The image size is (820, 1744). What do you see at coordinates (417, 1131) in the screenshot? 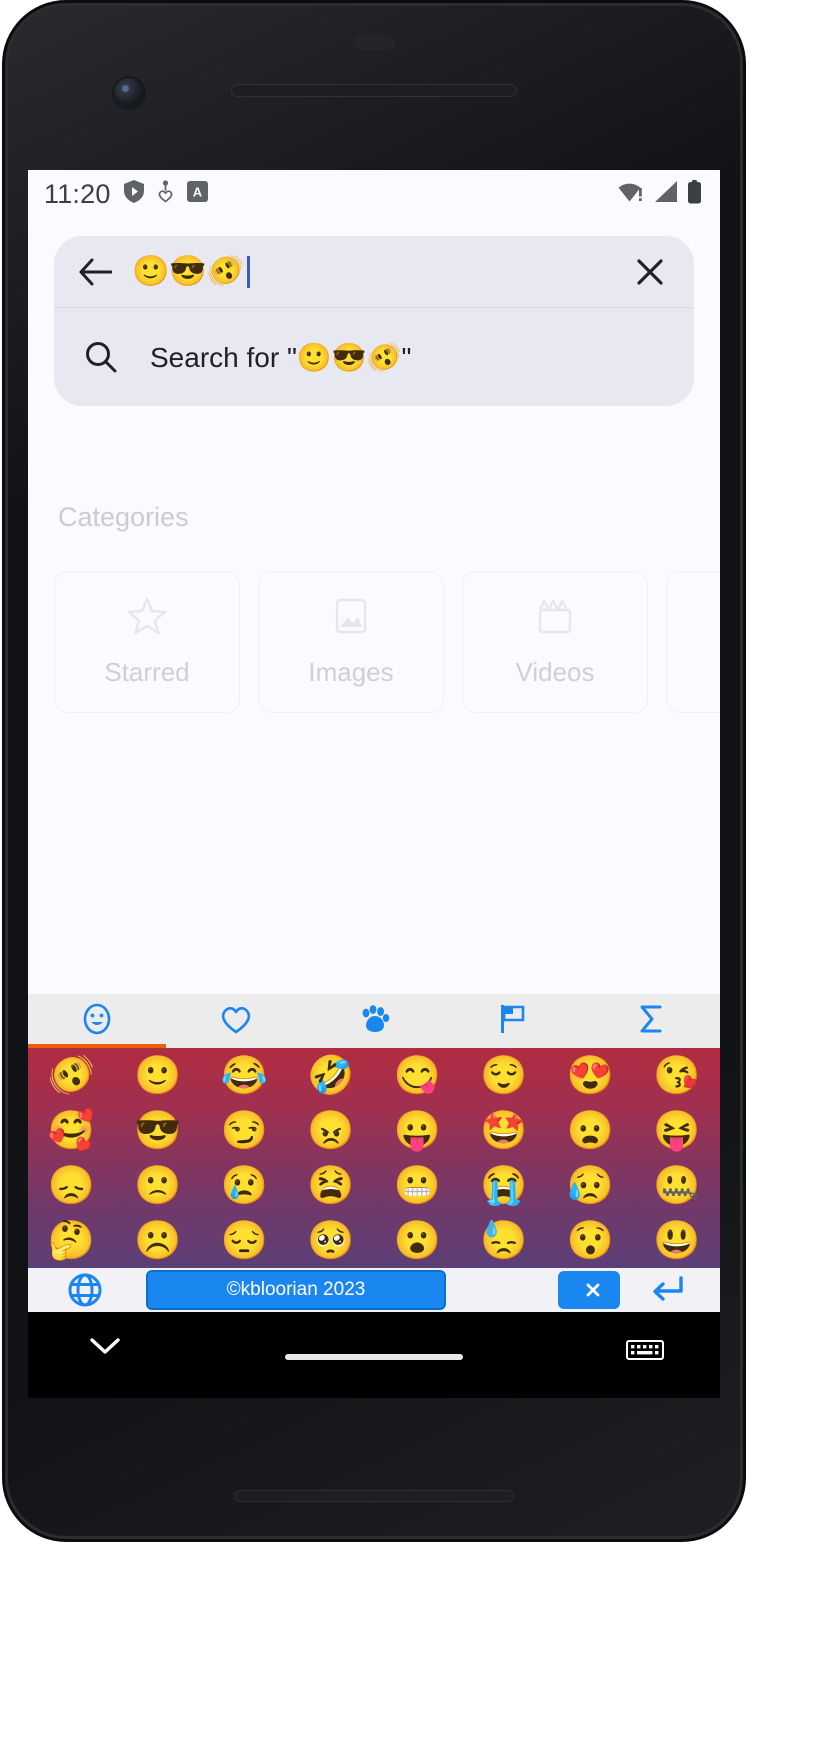
I see `emoji-key: 😛` at bounding box center [417, 1131].